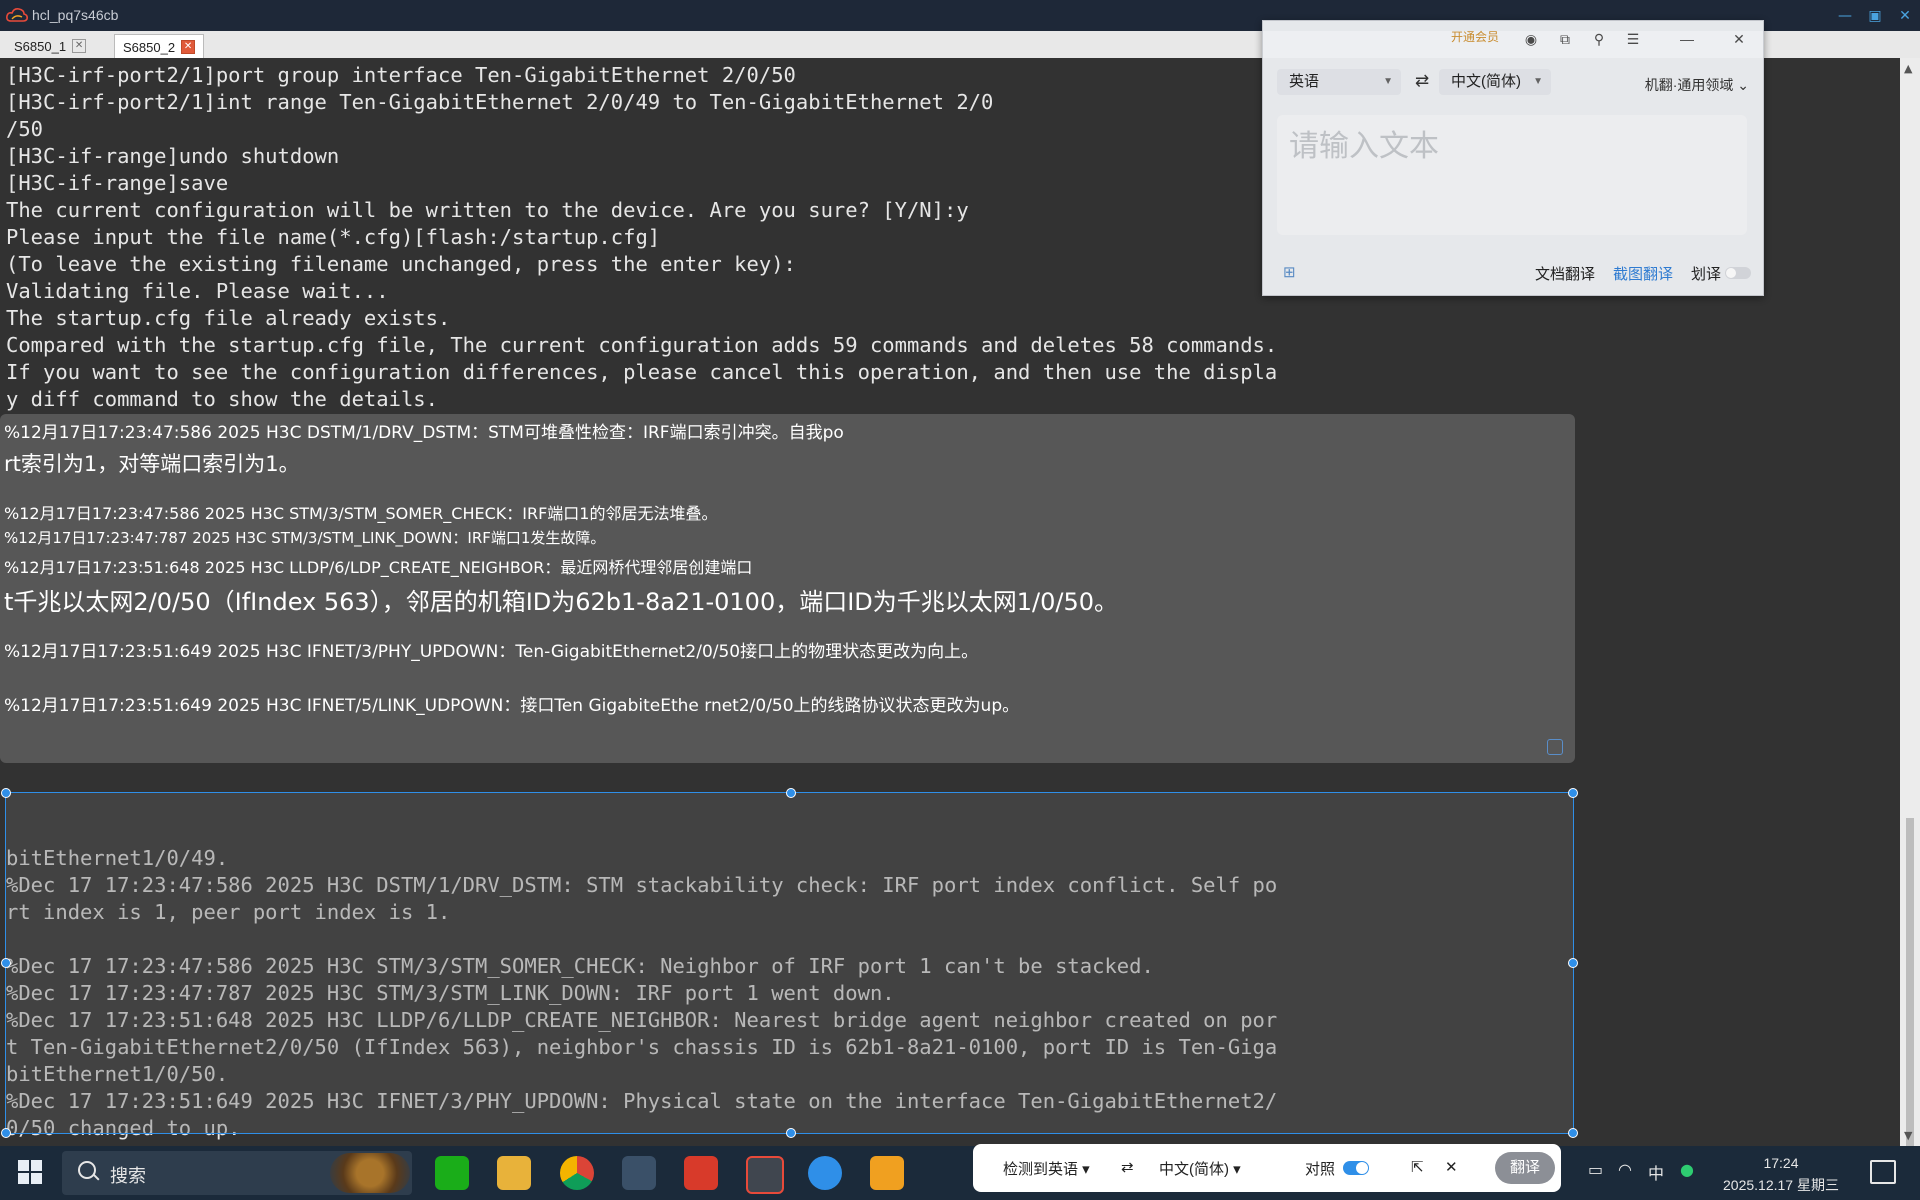 This screenshot has width=1920, height=1200. I want to click on system-clock: 17:24 2025.12.17 星期三, so click(1781, 1174).